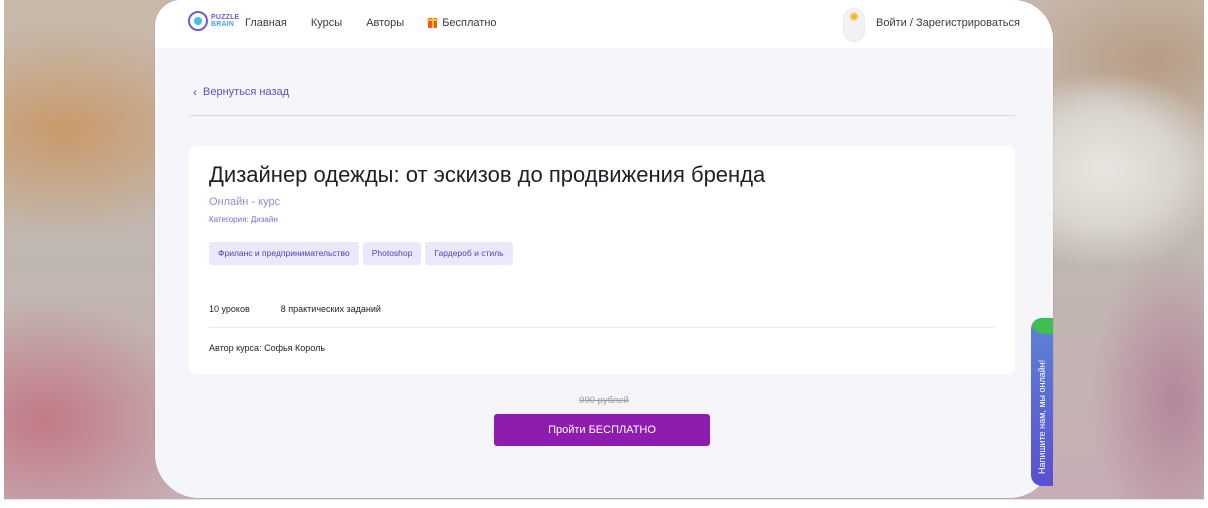 The image size is (1208, 508). Describe the element at coordinates (330, 309) in the screenshot. I see `assignments-count: 8 практических заданий` at that location.